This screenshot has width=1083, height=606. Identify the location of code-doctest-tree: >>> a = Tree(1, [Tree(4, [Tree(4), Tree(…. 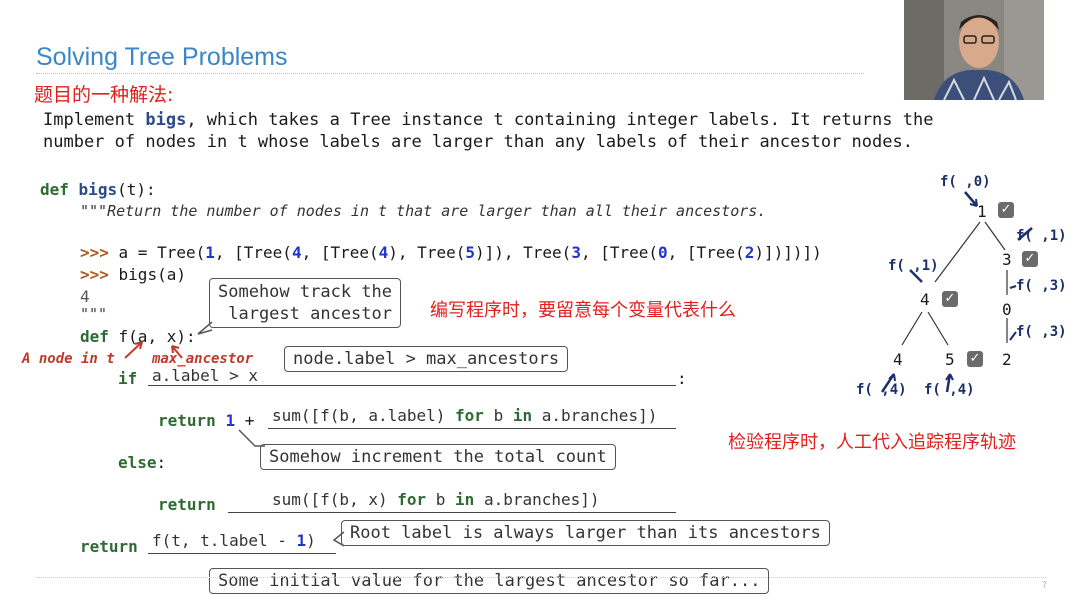
(451, 252).